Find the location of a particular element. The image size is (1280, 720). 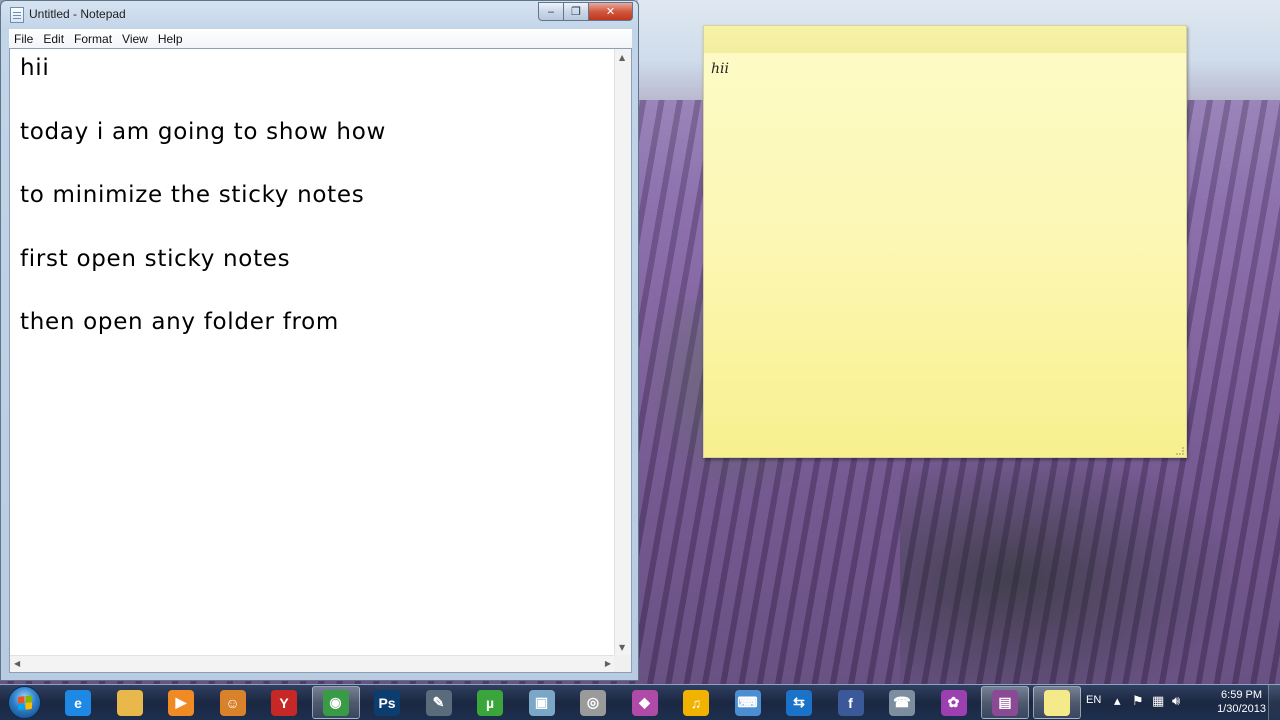

show-desktop-button is located at coordinates (1274, 702).